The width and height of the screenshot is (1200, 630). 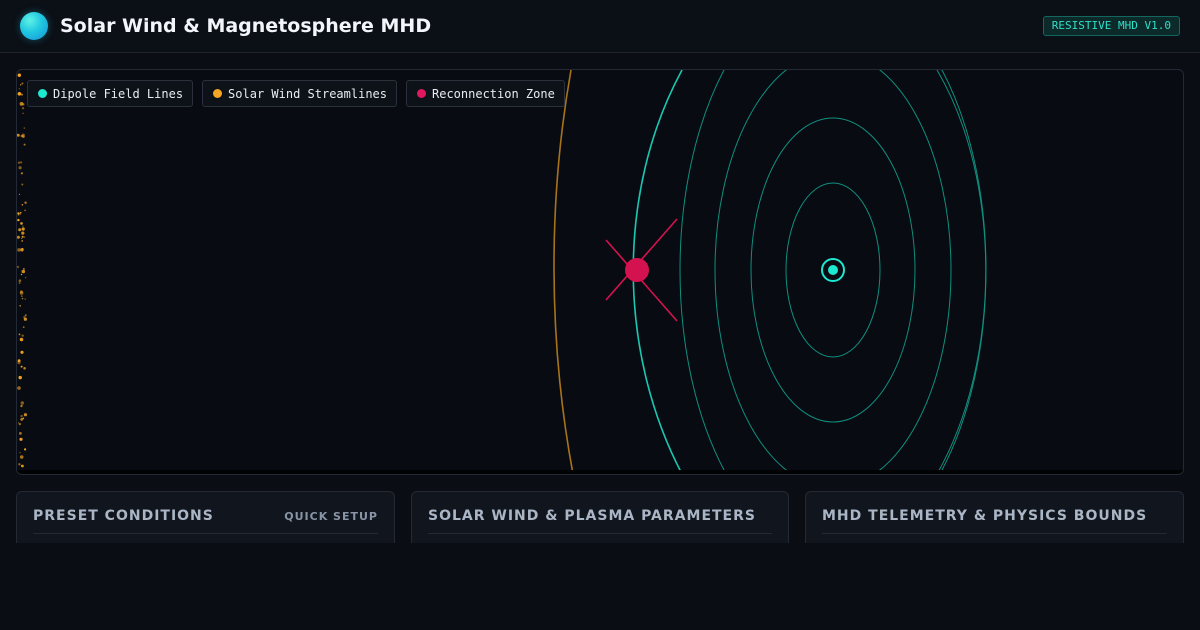 I want to click on solar-wind-parameters-card: SOLAR WIND & PLASMA PARAMETERS, so click(x=600, y=521).